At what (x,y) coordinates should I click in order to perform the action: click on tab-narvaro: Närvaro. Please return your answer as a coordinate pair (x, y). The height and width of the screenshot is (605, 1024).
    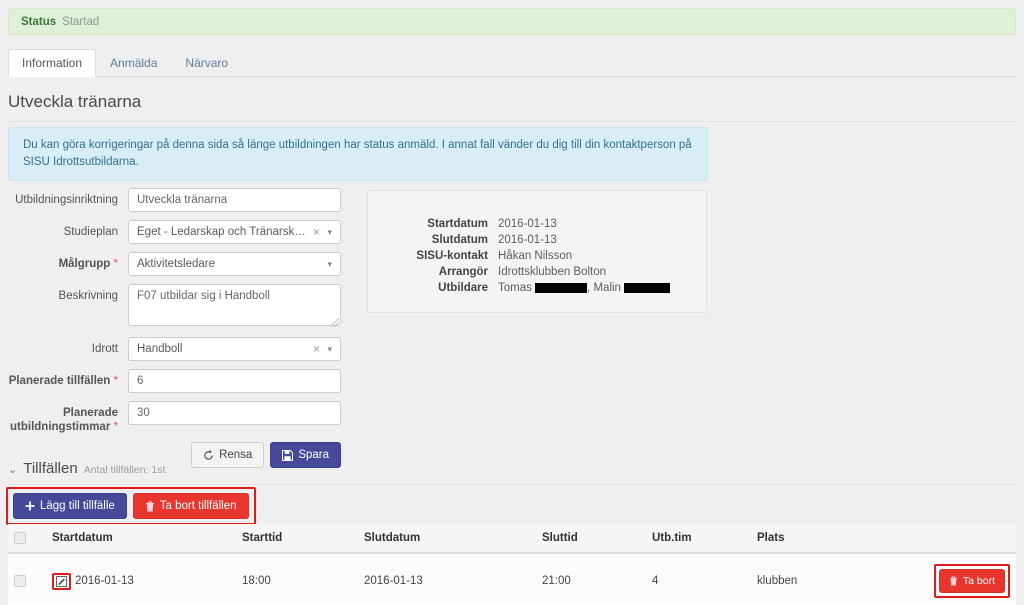
    Looking at the image, I should click on (206, 63).